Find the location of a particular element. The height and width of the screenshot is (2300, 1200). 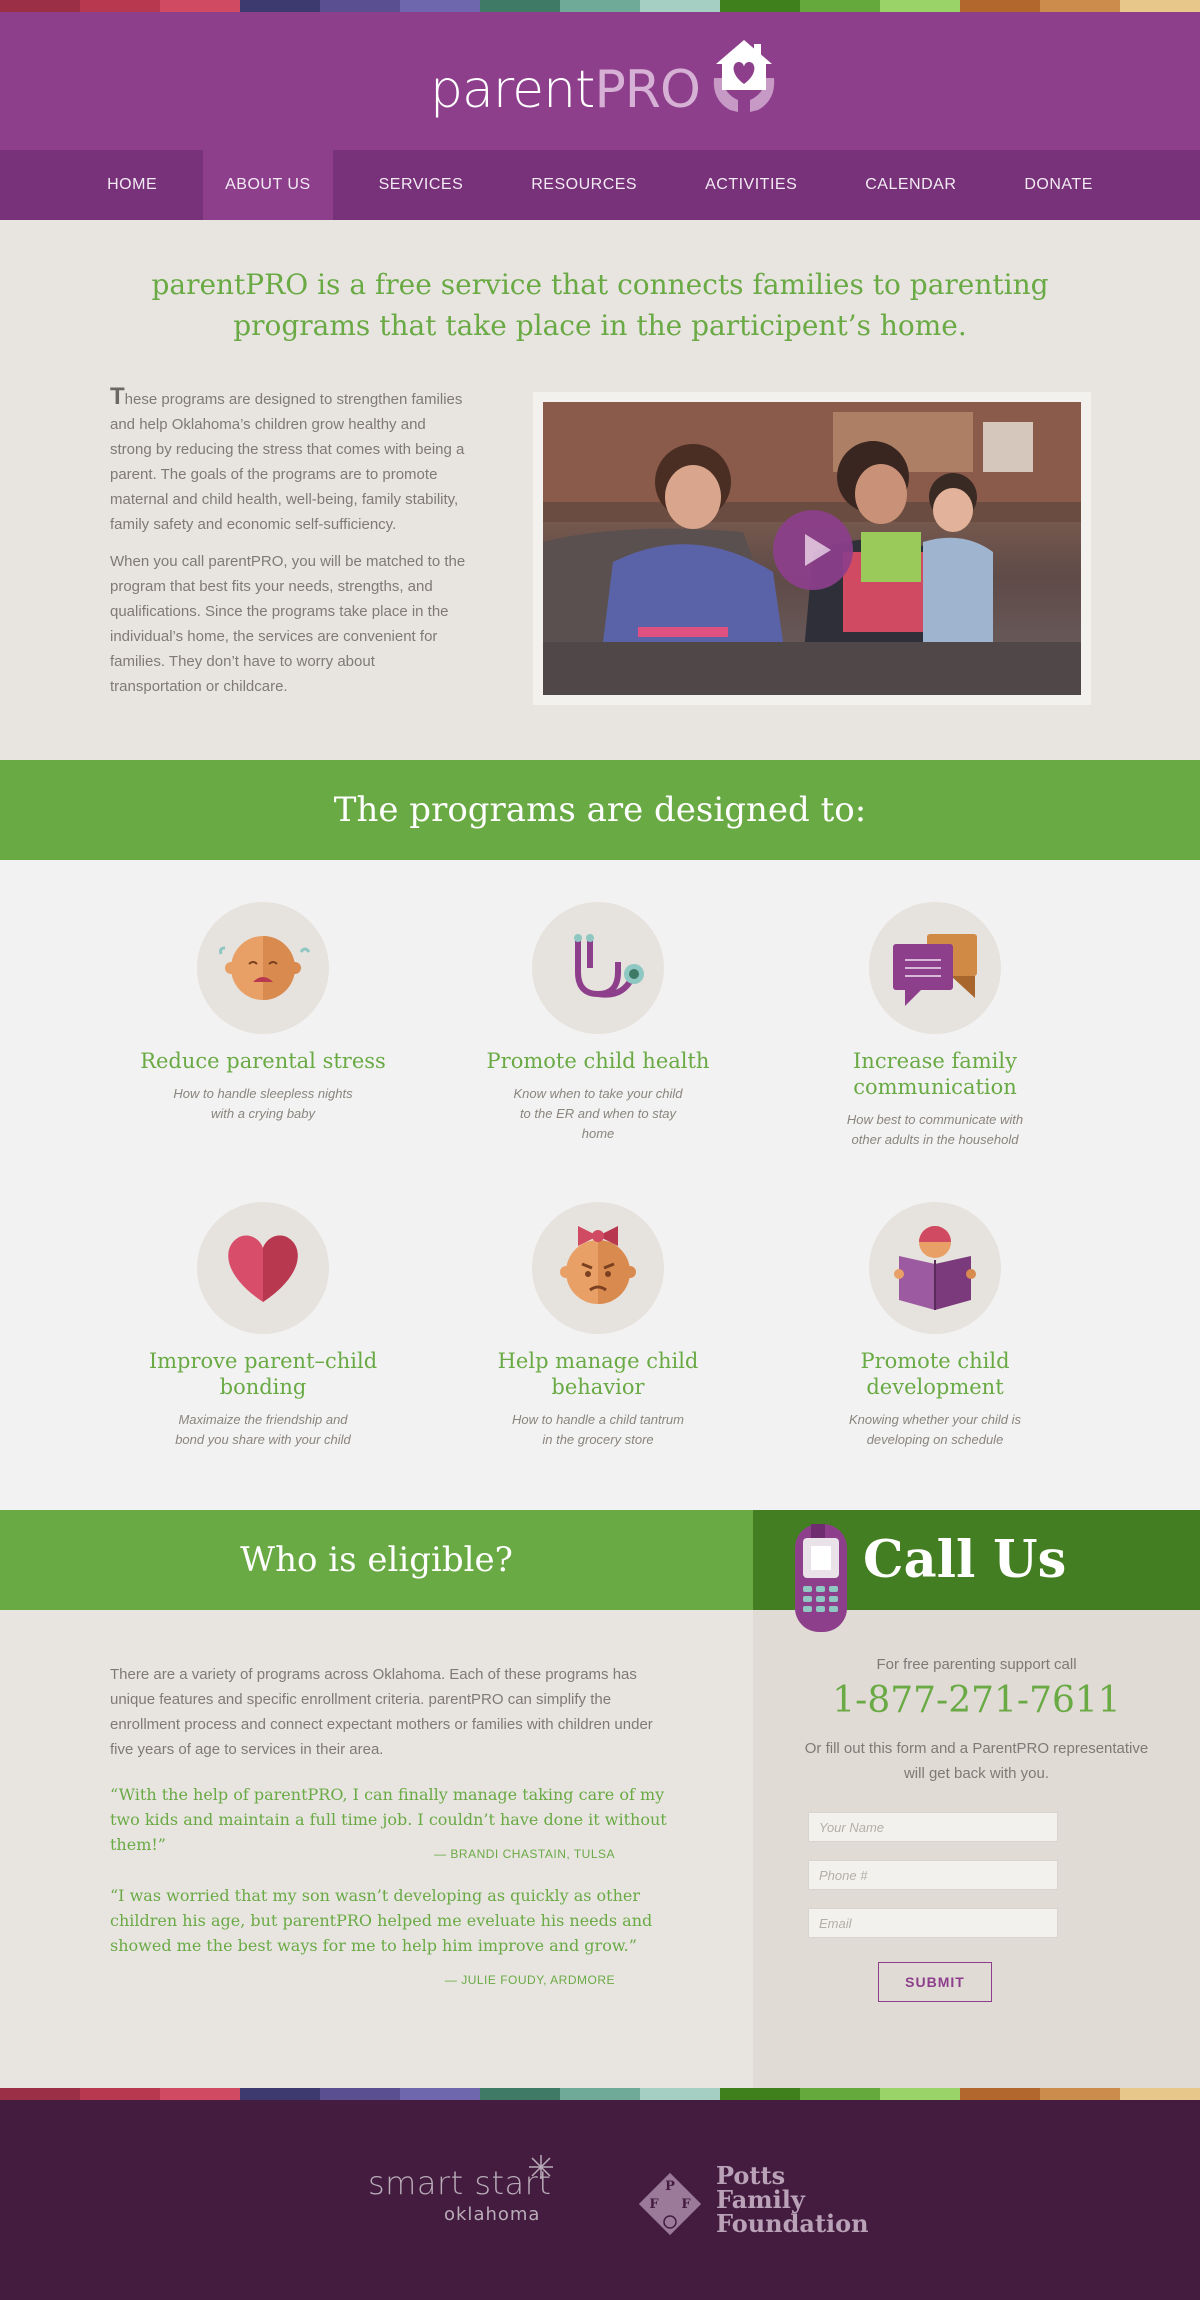

nav-item-calendar: CALENDAR is located at coordinates (910, 185).